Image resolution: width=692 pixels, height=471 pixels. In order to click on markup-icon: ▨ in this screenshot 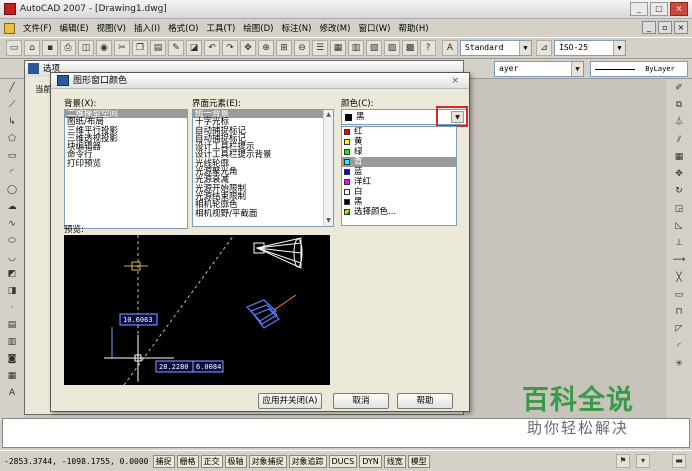, I will do `click(392, 48)`.